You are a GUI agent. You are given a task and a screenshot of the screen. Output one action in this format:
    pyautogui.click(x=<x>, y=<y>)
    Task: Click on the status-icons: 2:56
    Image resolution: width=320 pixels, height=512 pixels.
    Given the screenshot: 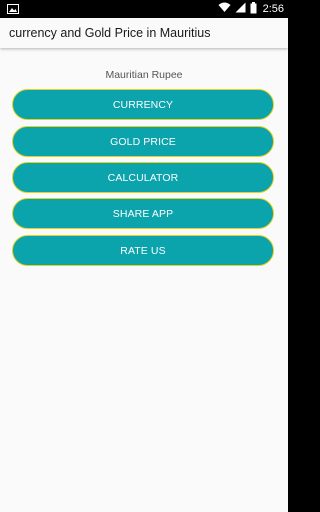 What is the action you would take?
    pyautogui.click(x=251, y=9)
    